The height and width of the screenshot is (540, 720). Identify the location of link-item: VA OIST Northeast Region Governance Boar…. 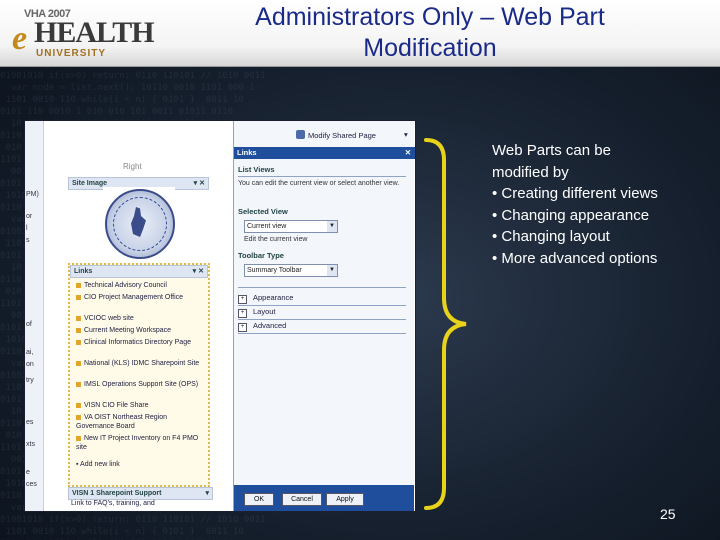
(140, 422).